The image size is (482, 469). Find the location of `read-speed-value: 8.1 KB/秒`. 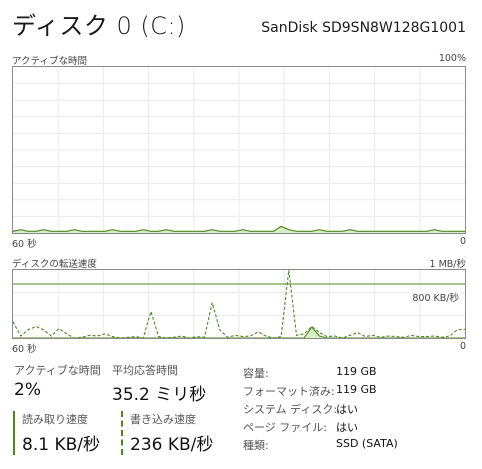

read-speed-value: 8.1 KB/秒 is located at coordinates (61, 445).